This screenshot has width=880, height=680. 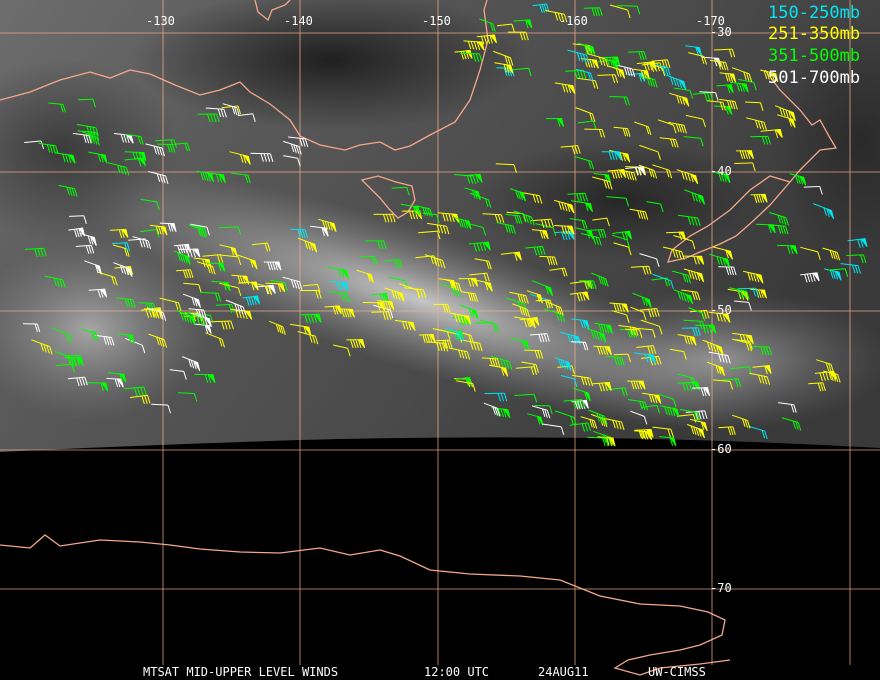 What do you see at coordinates (814, 56) in the screenshot?
I see `legend-item-351-500mb: 351-500mb` at bounding box center [814, 56].